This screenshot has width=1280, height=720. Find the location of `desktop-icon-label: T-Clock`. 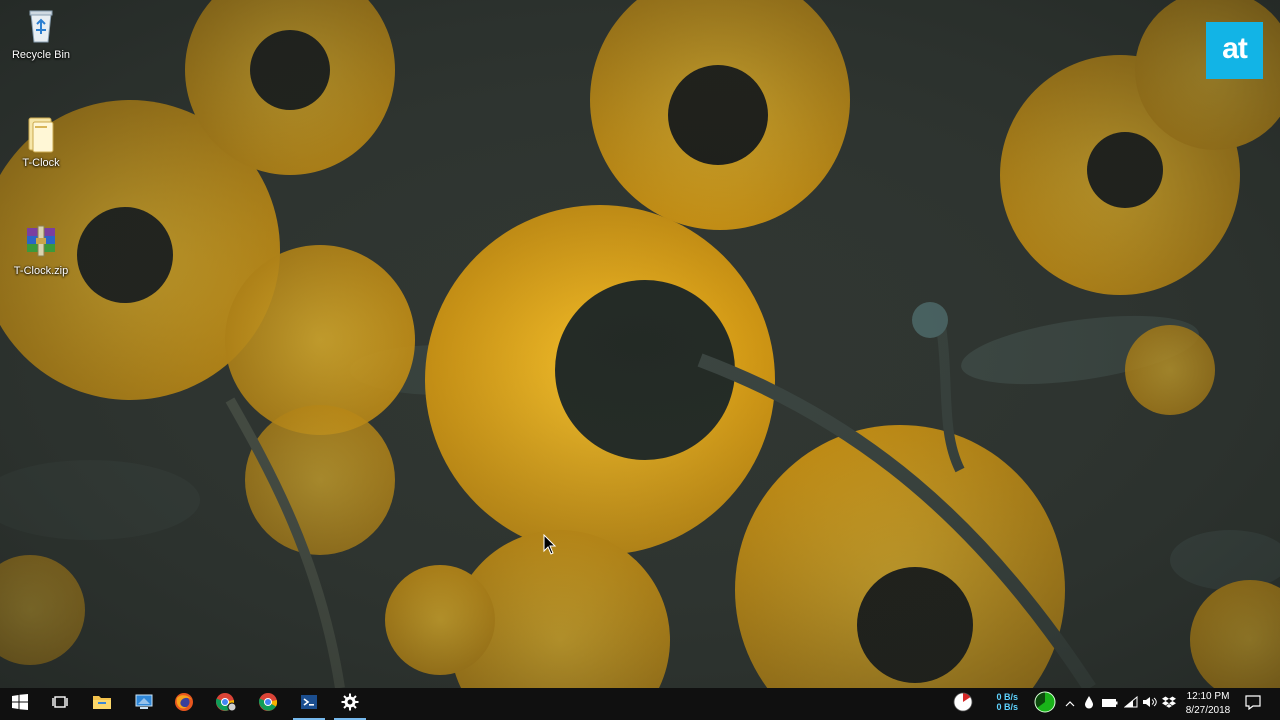

desktop-icon-label: T-Clock is located at coordinates (41, 163).